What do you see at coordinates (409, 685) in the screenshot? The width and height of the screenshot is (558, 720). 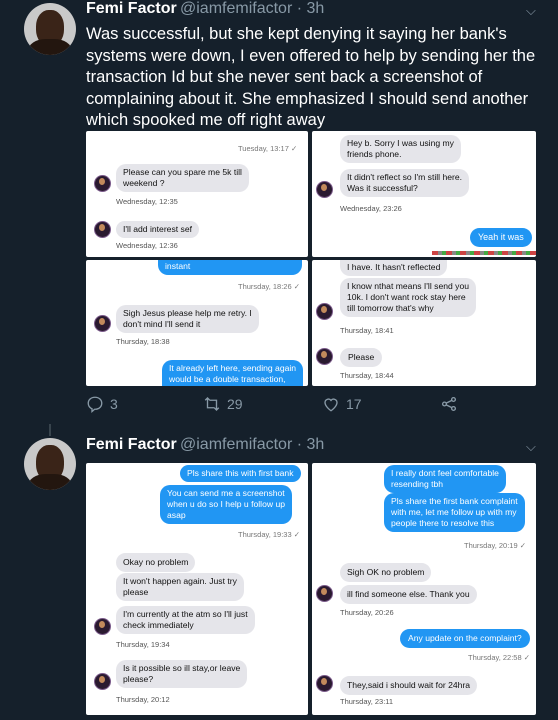 I see `chat-bubble: They,said i should wait for 24hra` at bounding box center [409, 685].